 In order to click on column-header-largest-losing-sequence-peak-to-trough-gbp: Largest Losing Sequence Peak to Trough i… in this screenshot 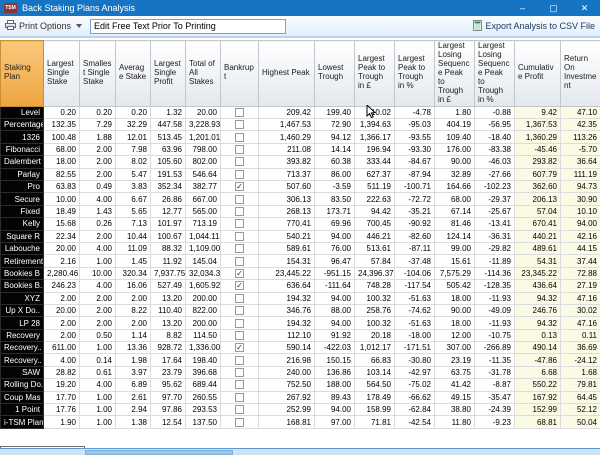, I will do `click(454, 73)`.